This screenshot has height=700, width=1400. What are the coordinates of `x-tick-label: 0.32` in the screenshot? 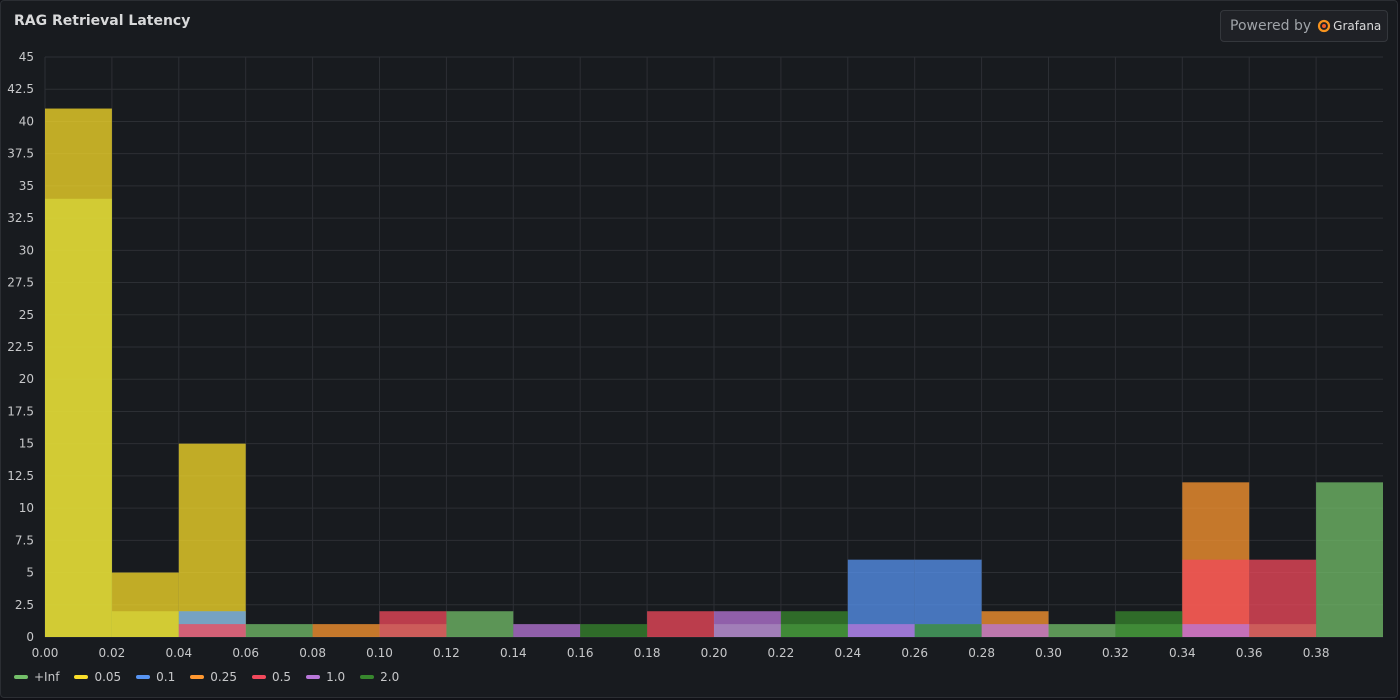 It's located at (1115, 653).